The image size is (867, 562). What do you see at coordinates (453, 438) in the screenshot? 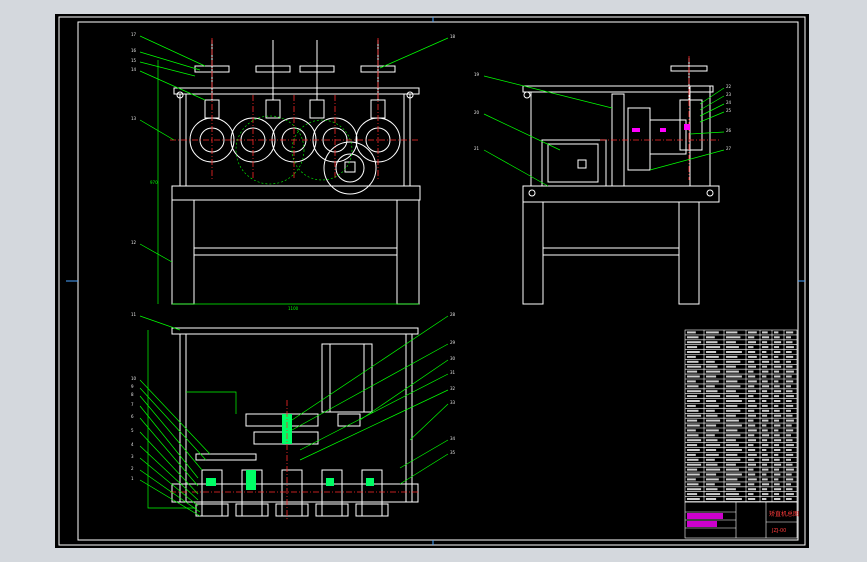
I see `callout-34: 34` at bounding box center [453, 438].